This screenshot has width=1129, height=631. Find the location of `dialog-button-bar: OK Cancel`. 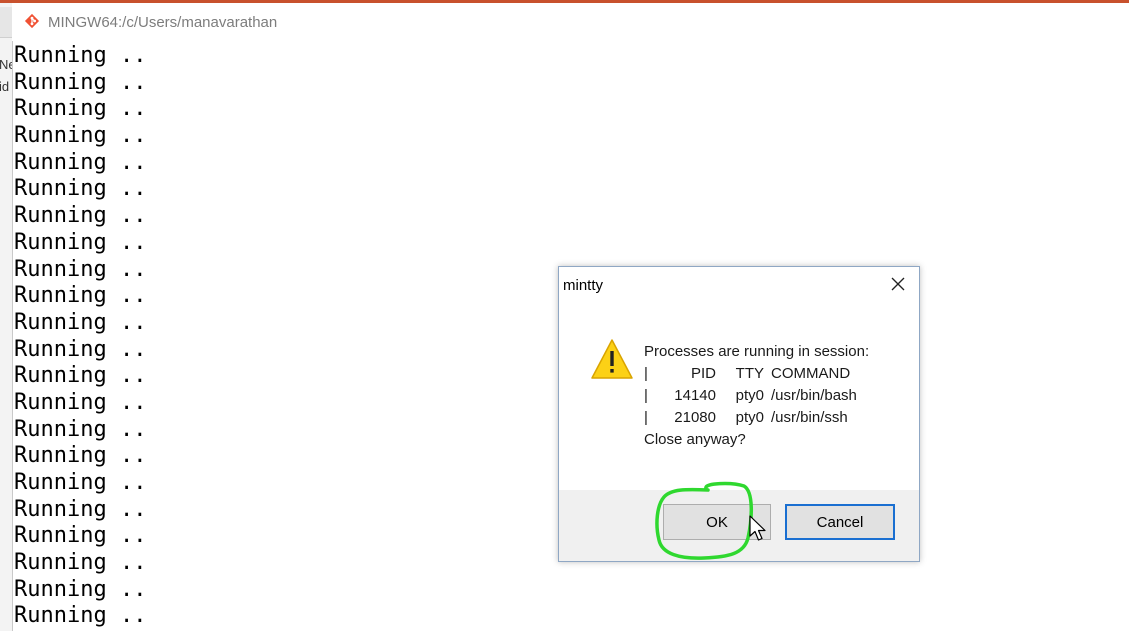

dialog-button-bar: OK Cancel is located at coordinates (739, 525).